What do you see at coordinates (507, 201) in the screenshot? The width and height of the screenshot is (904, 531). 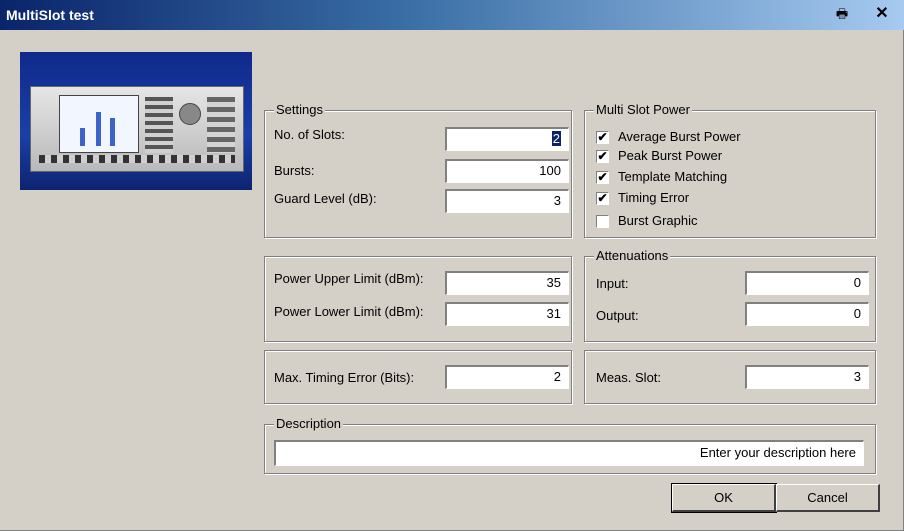 I see `guard-level-input: 3` at bounding box center [507, 201].